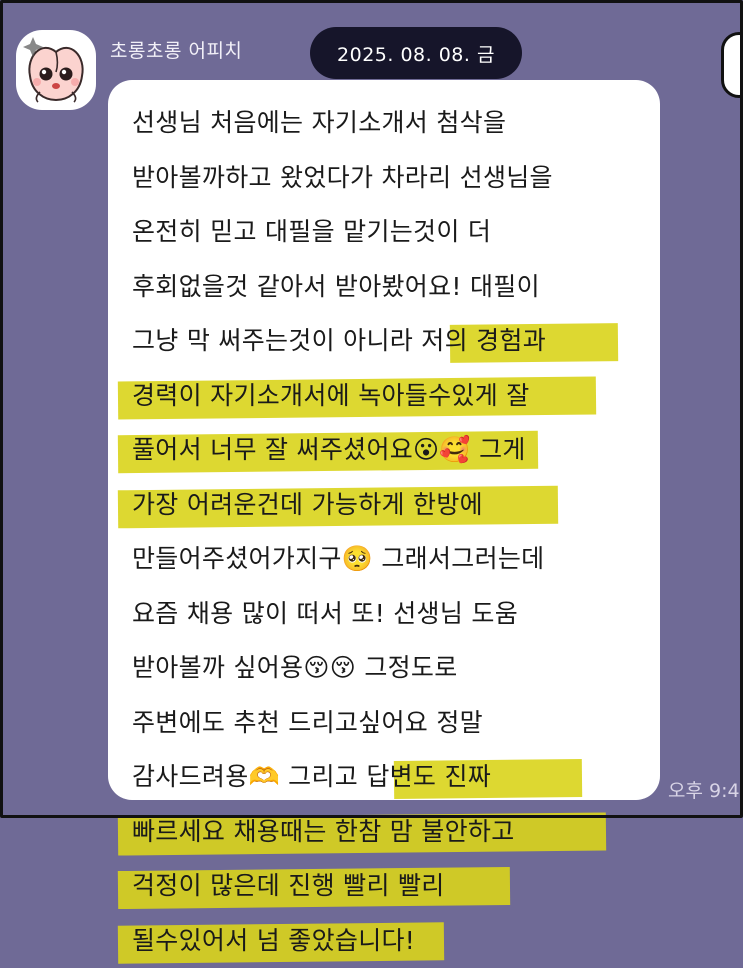  What do you see at coordinates (342, 396) in the screenshot?
I see `message-line: 경력이 자기소개서에 녹아들수있게 잘` at bounding box center [342, 396].